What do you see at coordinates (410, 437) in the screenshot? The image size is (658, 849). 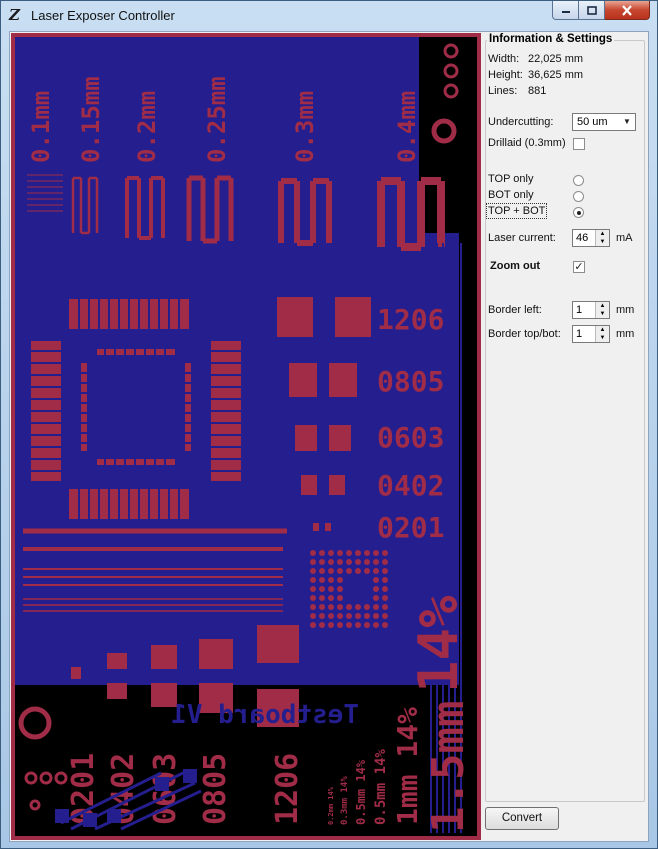 I see `package-label-0603: 0603` at bounding box center [410, 437].